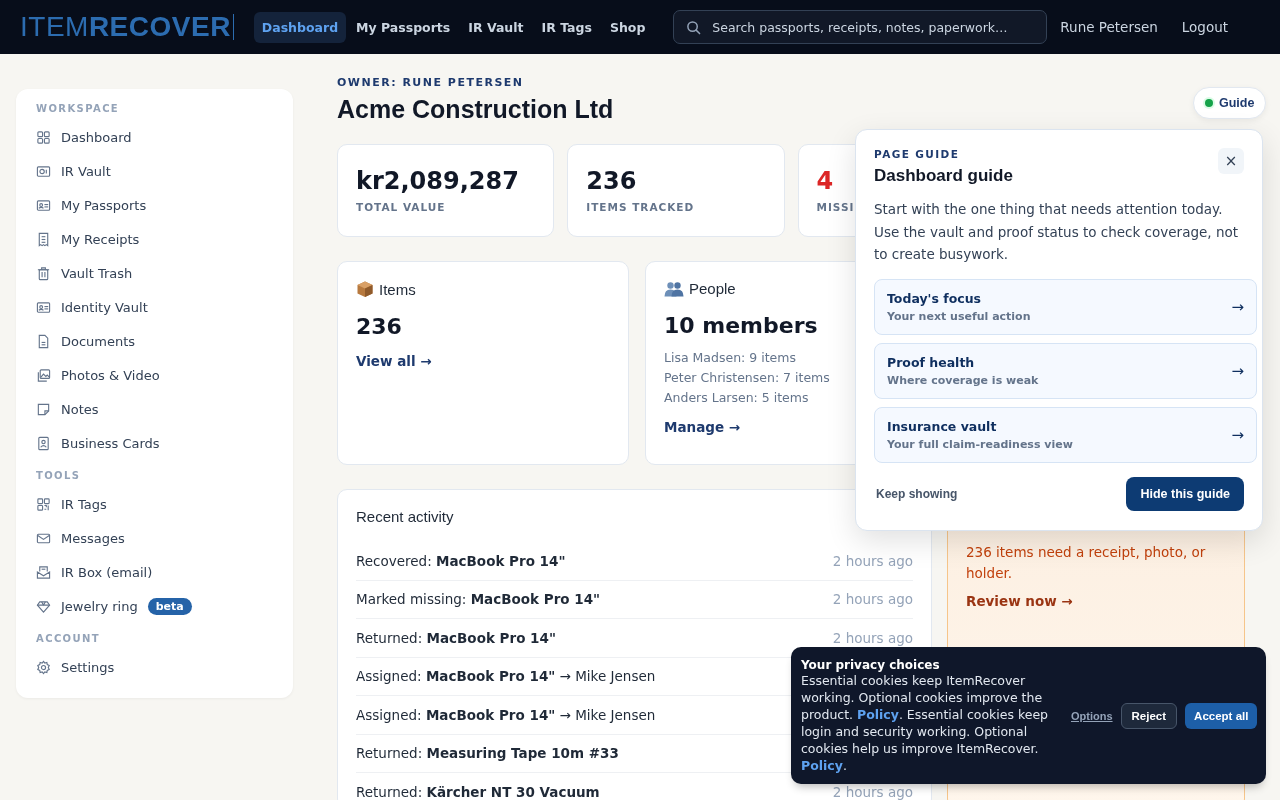 Image resolution: width=1280 pixels, height=800 pixels. I want to click on review-now-link: Review now →, so click(1019, 601).